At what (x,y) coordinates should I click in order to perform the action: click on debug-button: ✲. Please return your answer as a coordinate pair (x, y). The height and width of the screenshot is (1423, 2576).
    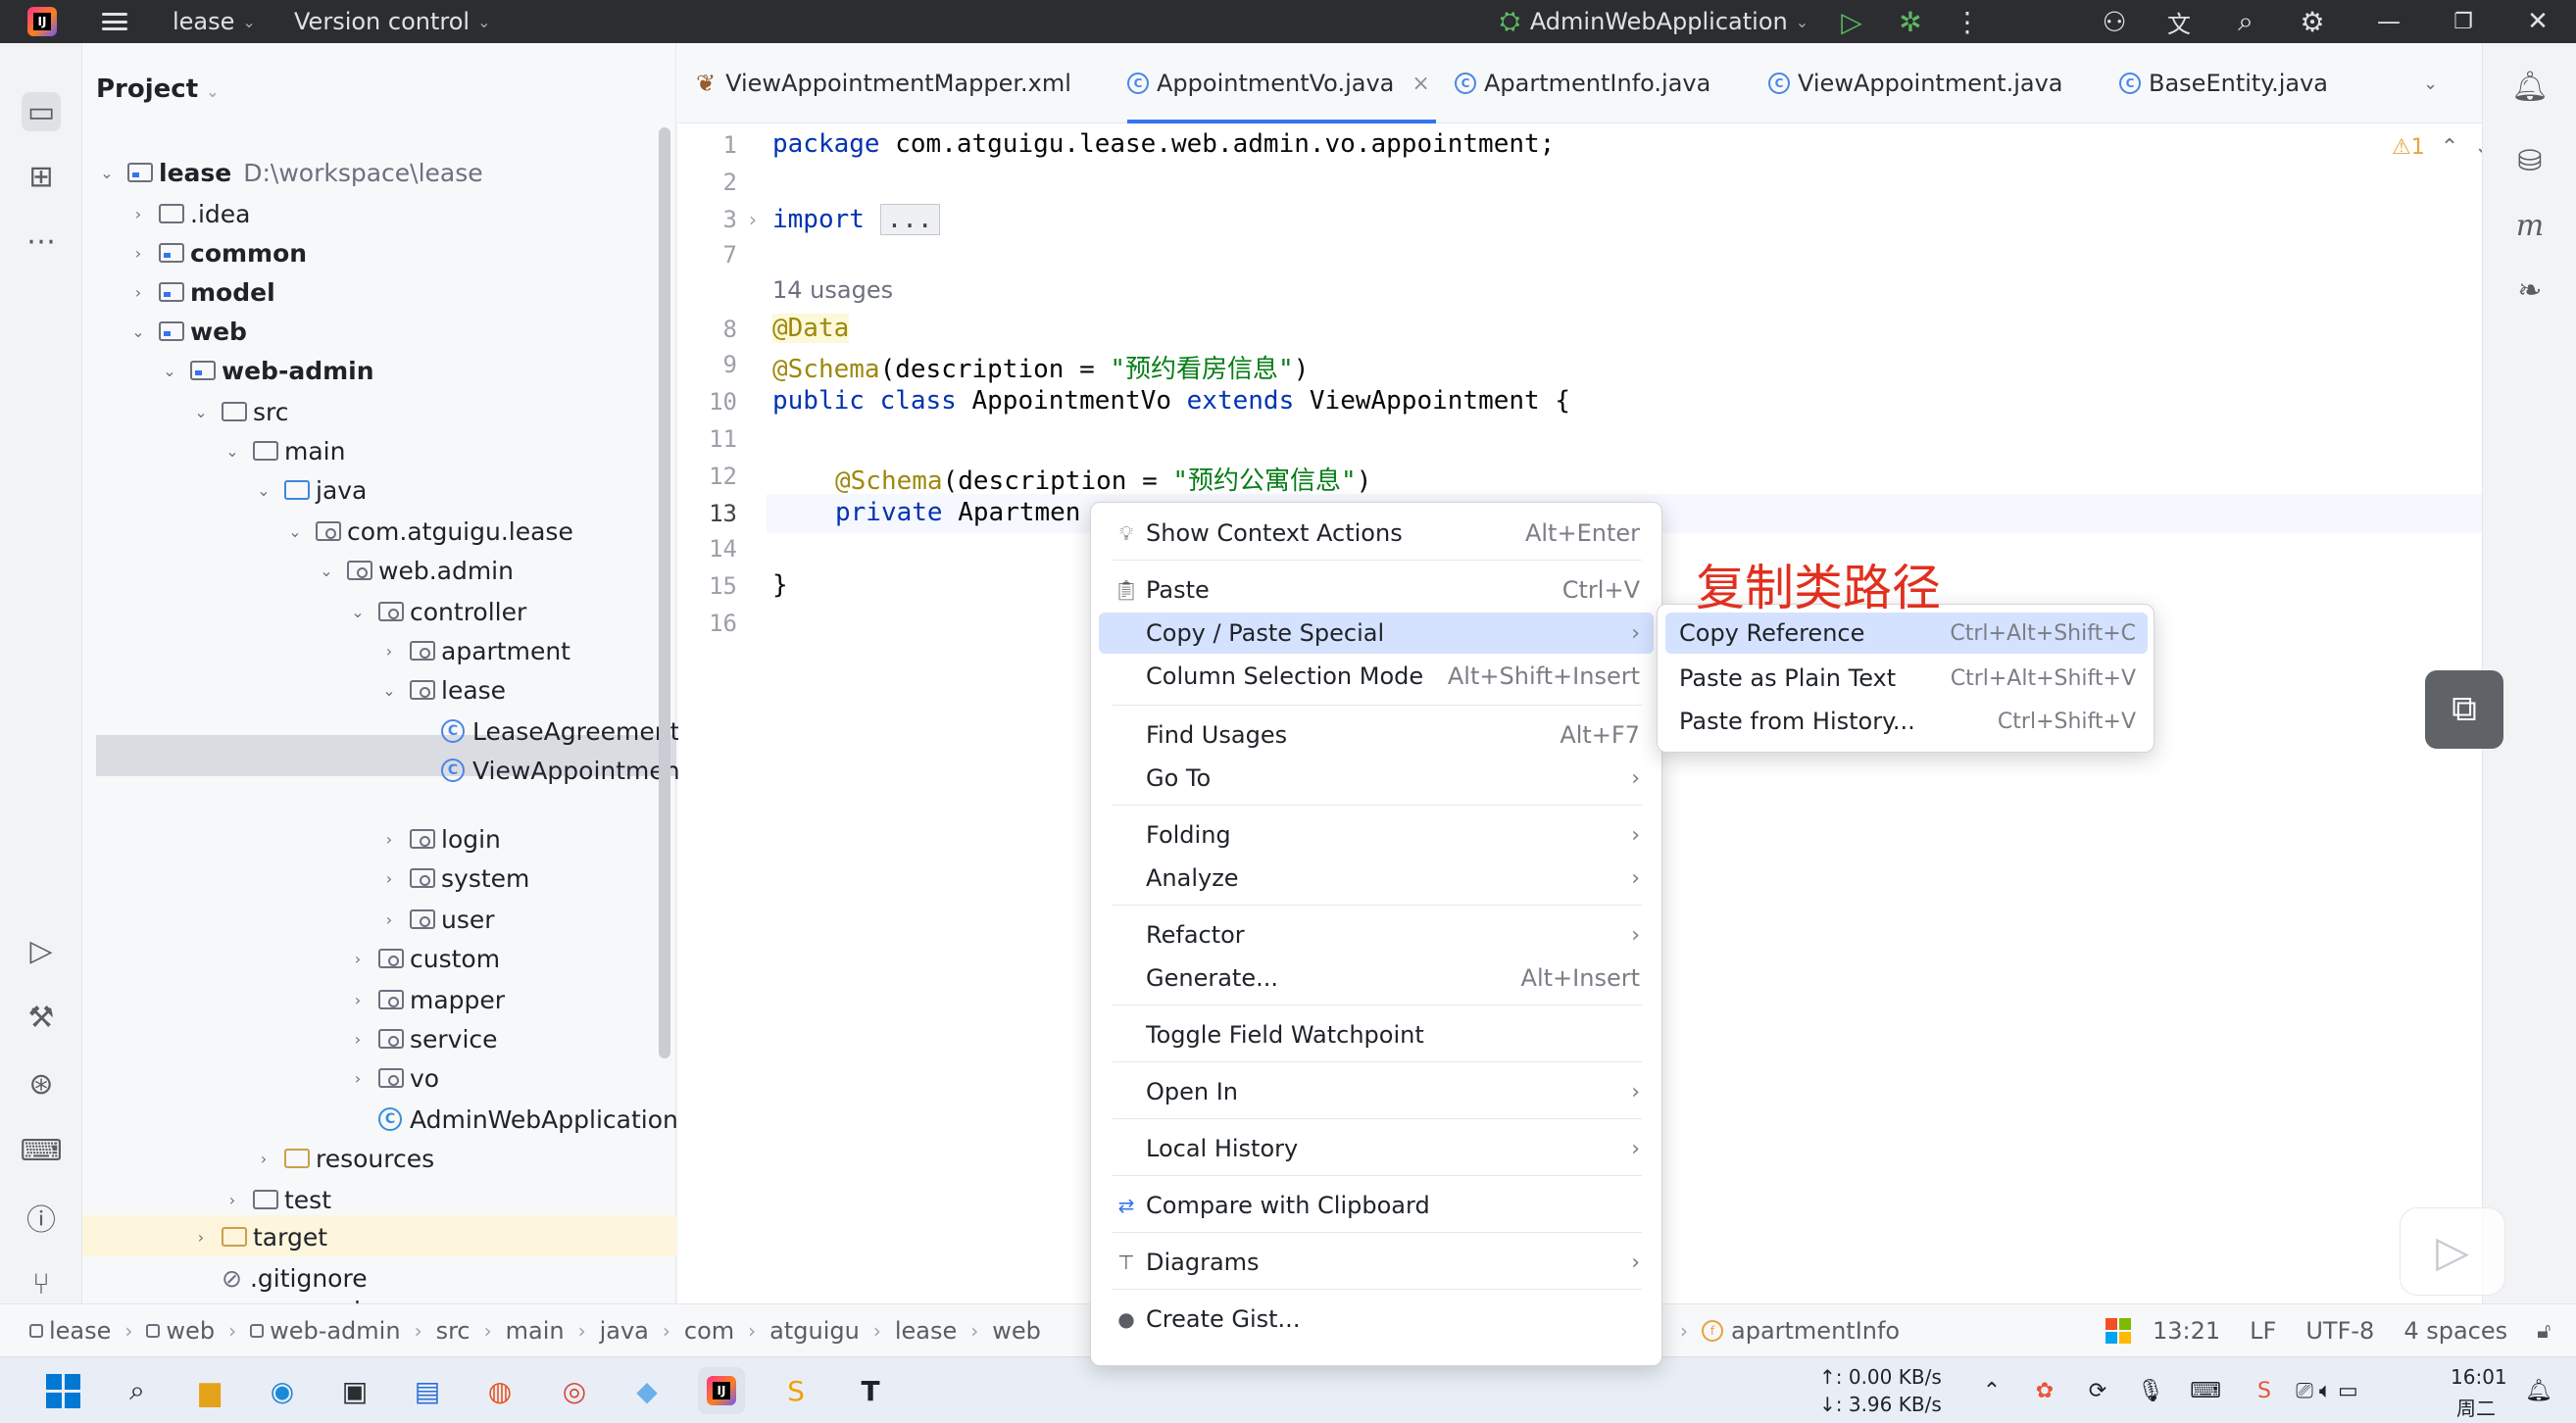
    Looking at the image, I should click on (1910, 21).